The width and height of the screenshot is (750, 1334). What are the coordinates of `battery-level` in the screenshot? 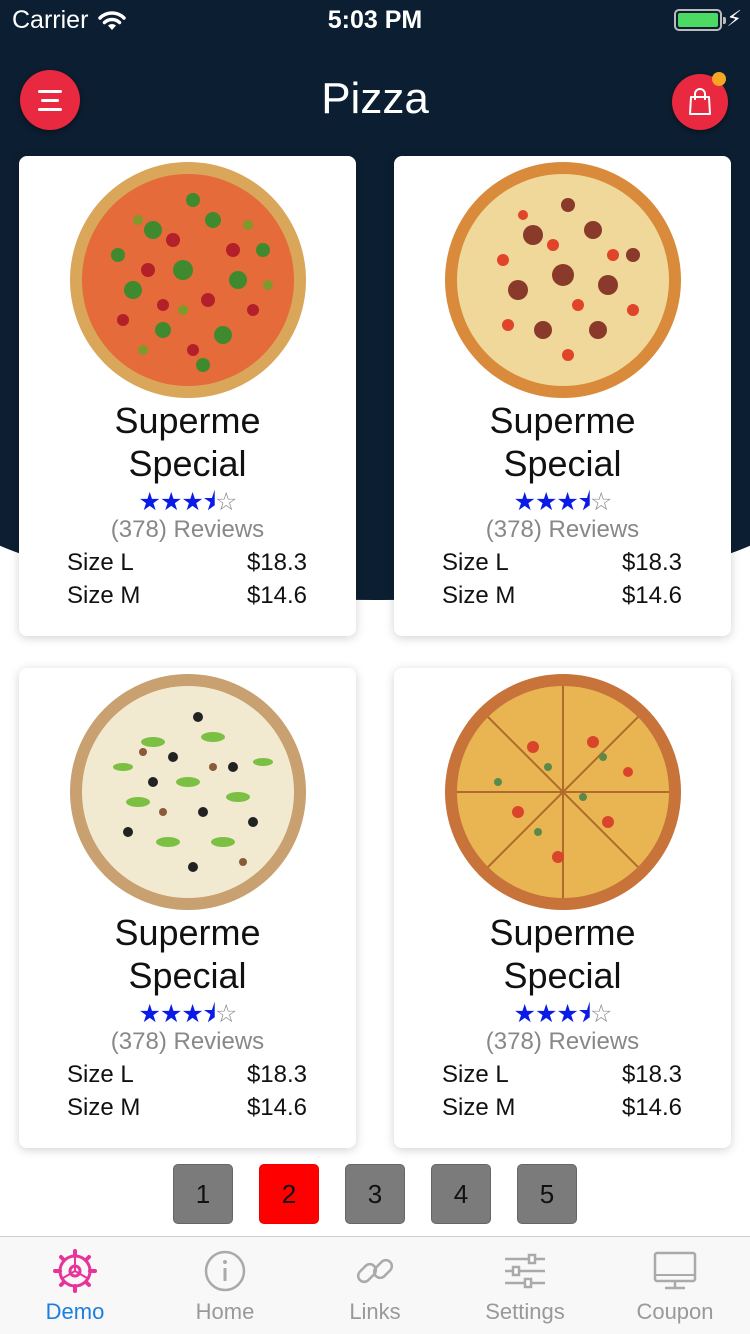 It's located at (698, 20).